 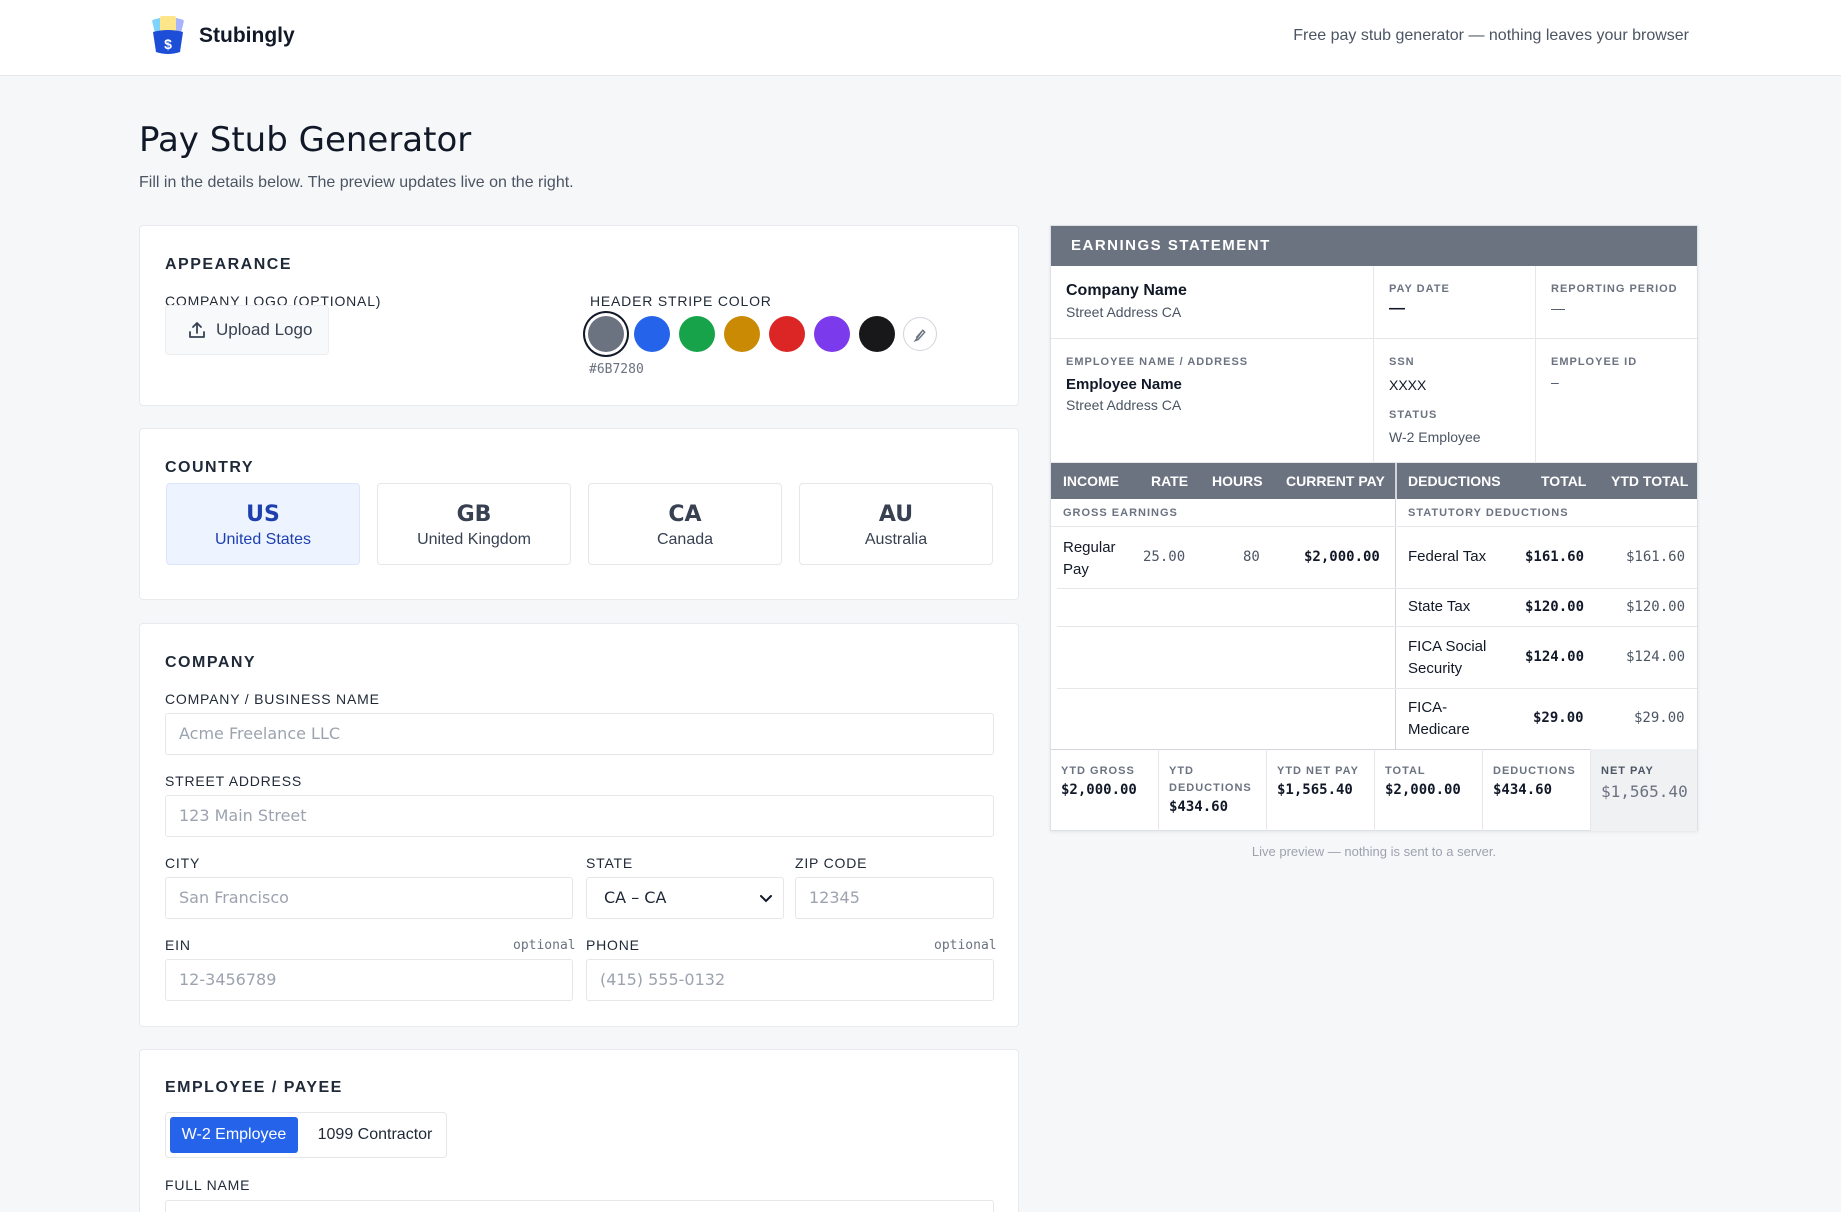 I want to click on earning-hours: 80, so click(x=1251, y=557).